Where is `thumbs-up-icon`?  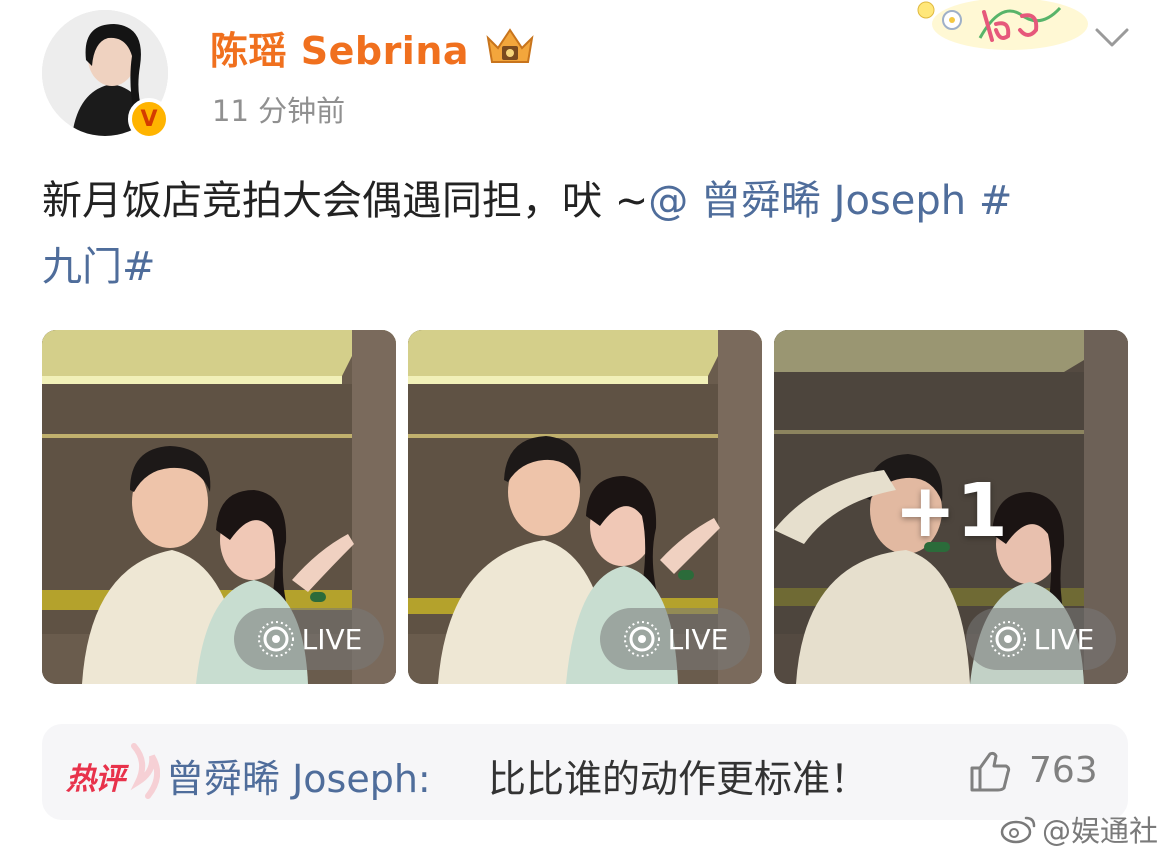
thumbs-up-icon is located at coordinates (990, 771).